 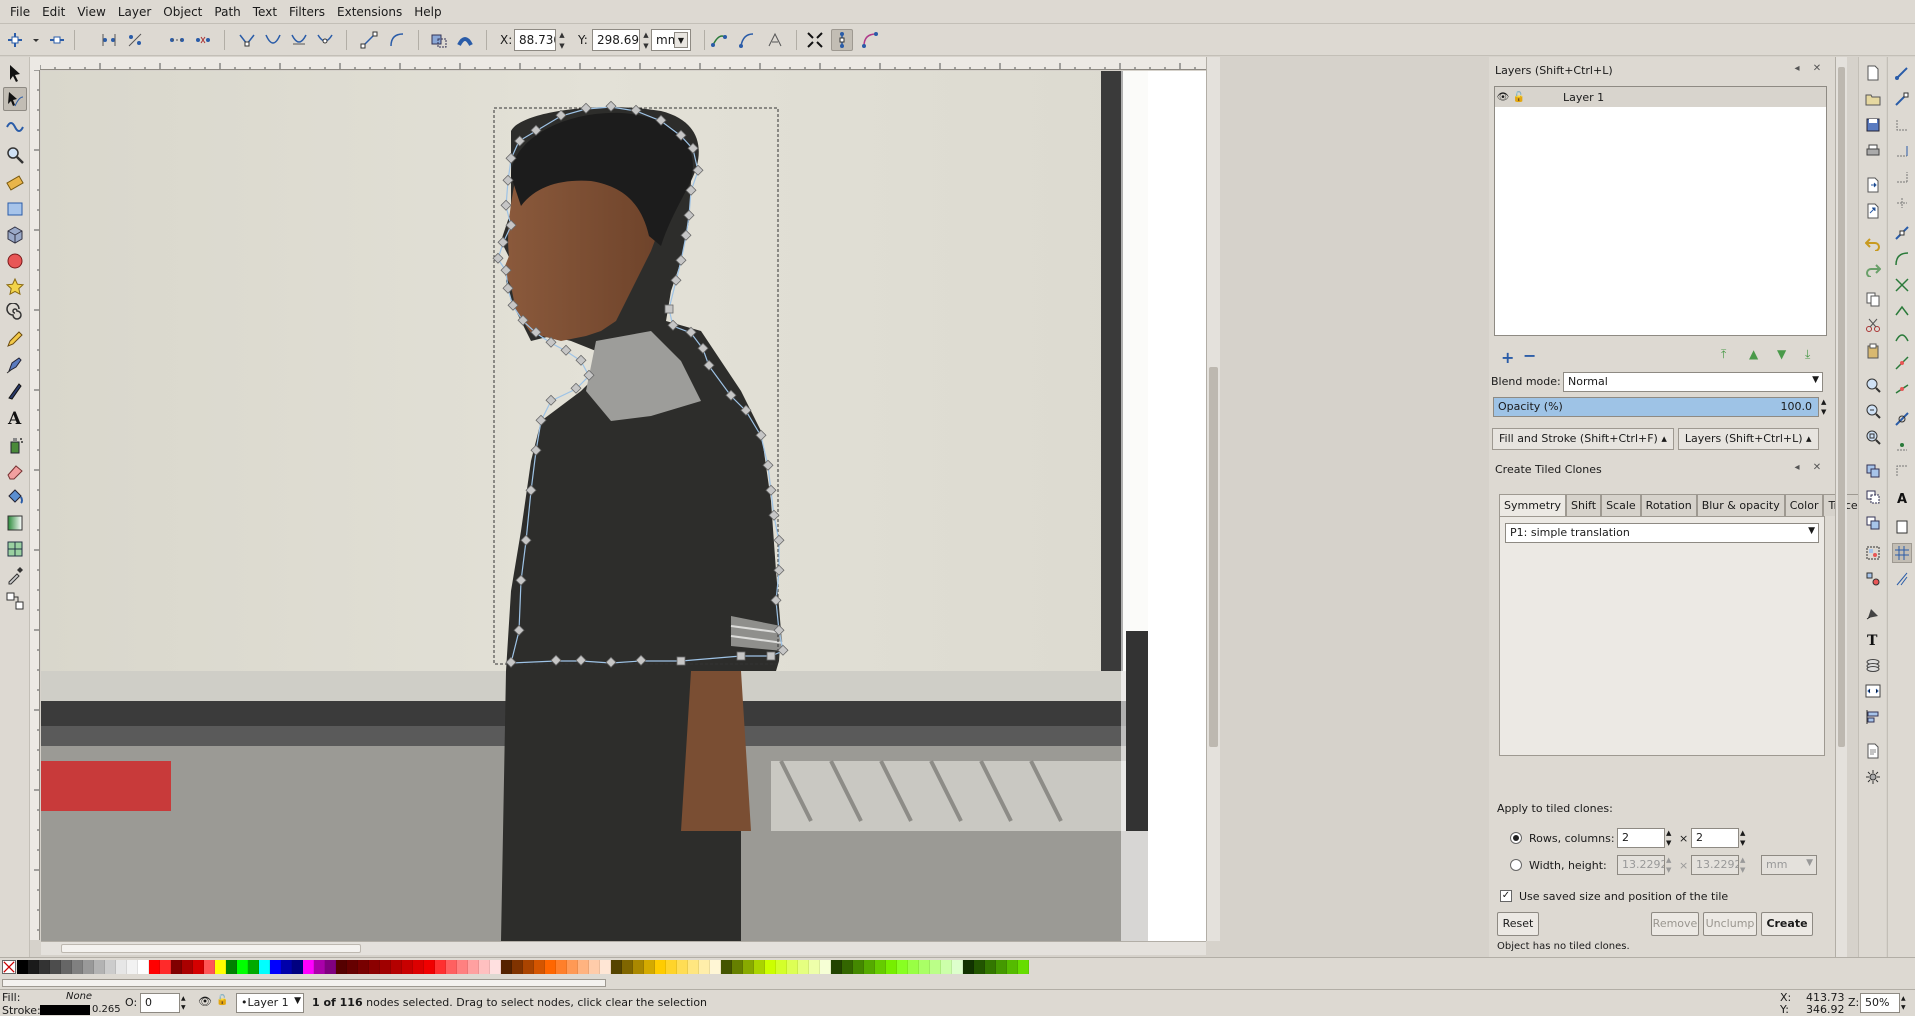 What do you see at coordinates (1506, 896) in the screenshot?
I see `use-saved-checkbox: ✓` at bounding box center [1506, 896].